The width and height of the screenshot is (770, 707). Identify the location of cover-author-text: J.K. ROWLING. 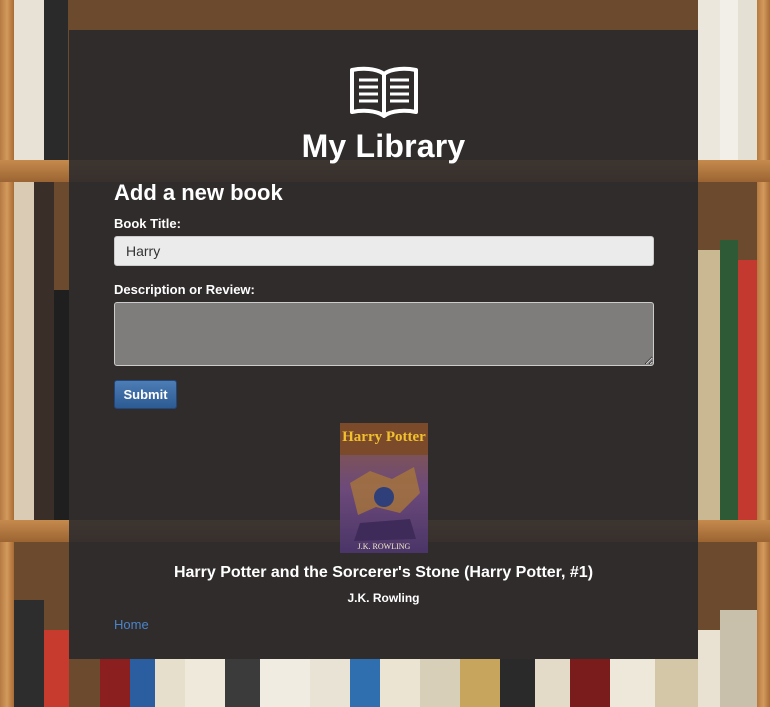
(384, 546).